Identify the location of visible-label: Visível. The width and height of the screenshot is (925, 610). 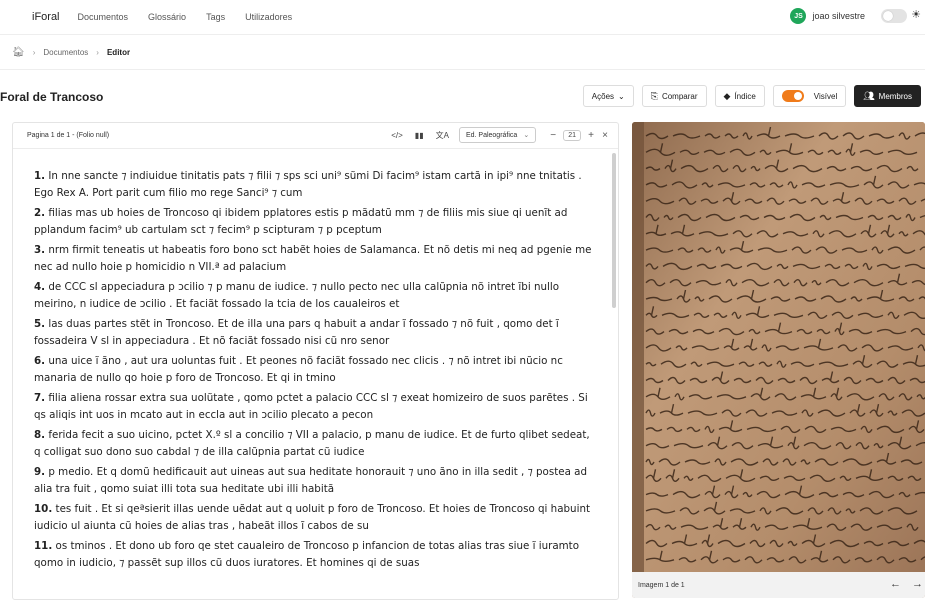
(825, 96).